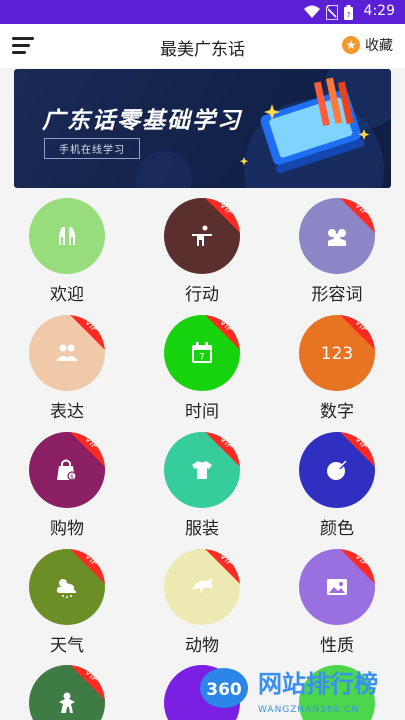  I want to click on category-animal: VIP 动物, so click(202, 602).